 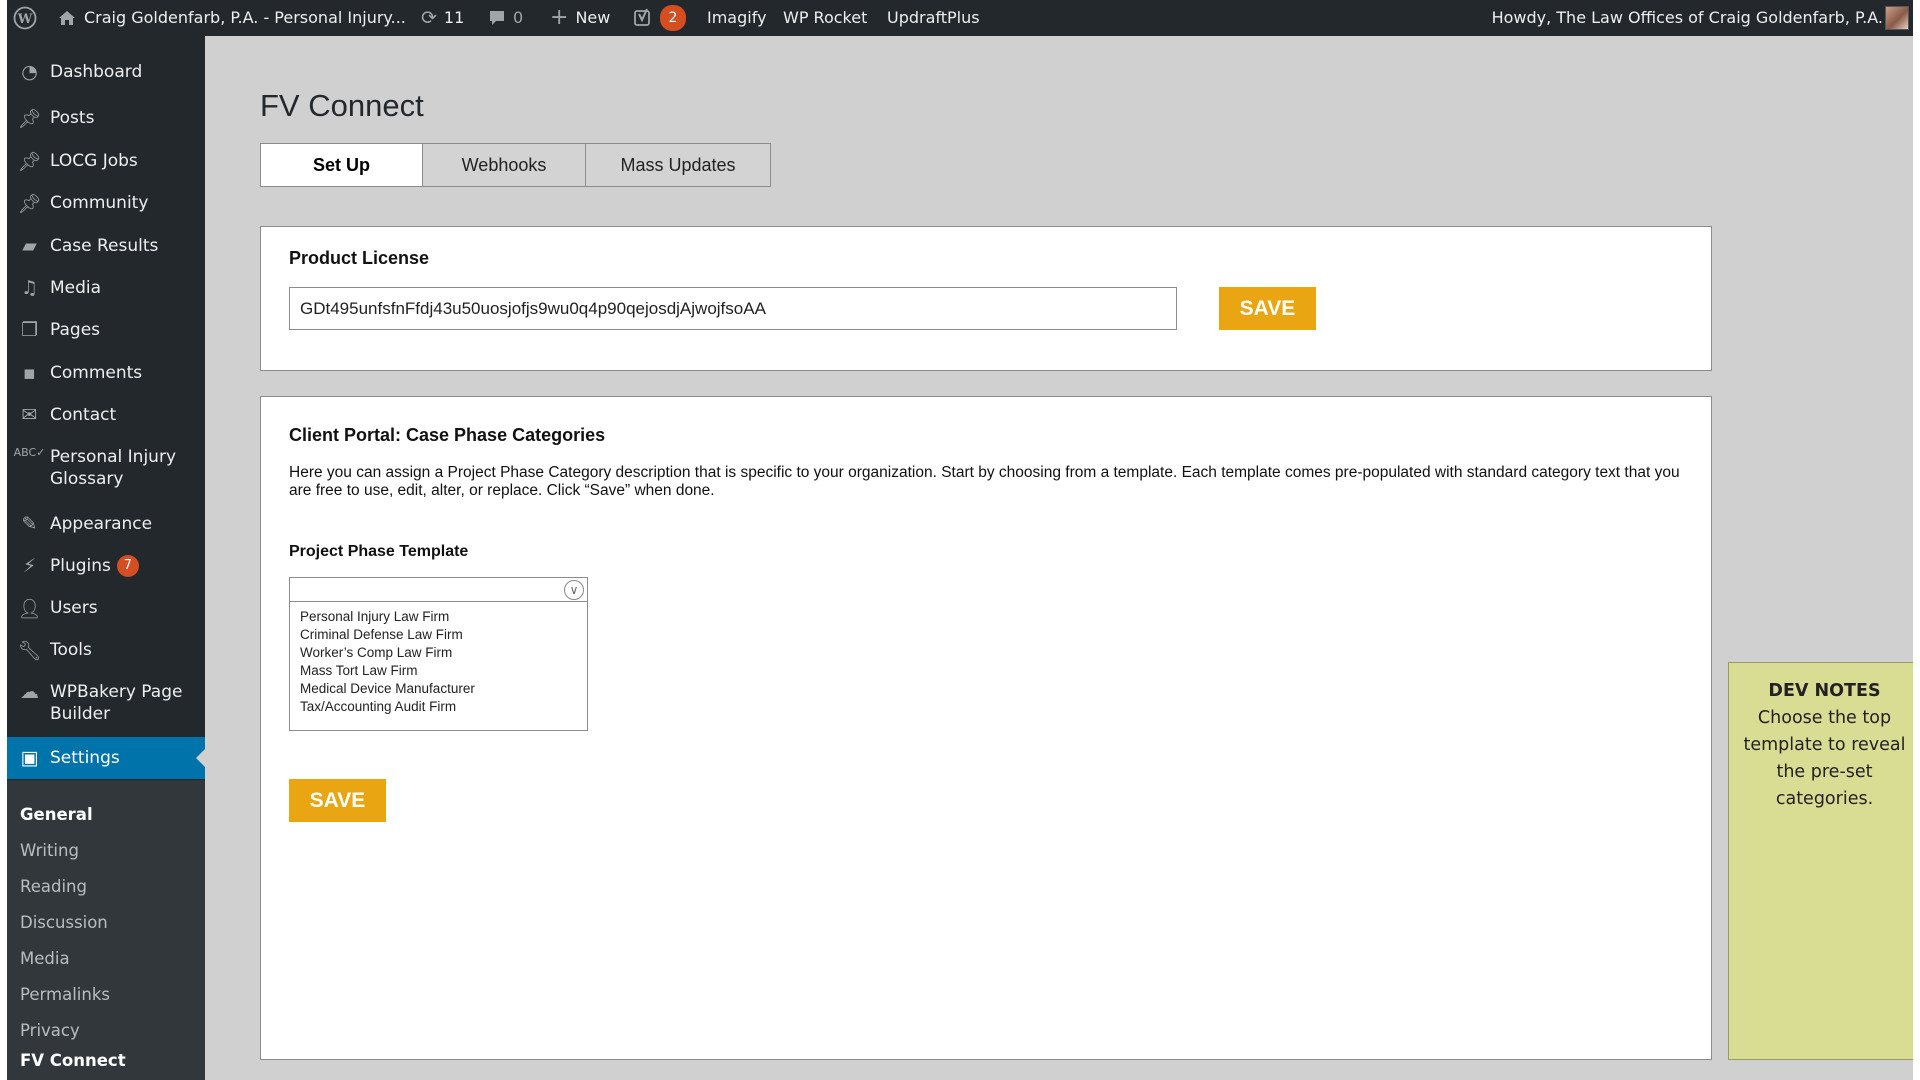 What do you see at coordinates (387, 635) in the screenshot?
I see `template-option-criminal-defense: Criminal Defense Law Firm` at bounding box center [387, 635].